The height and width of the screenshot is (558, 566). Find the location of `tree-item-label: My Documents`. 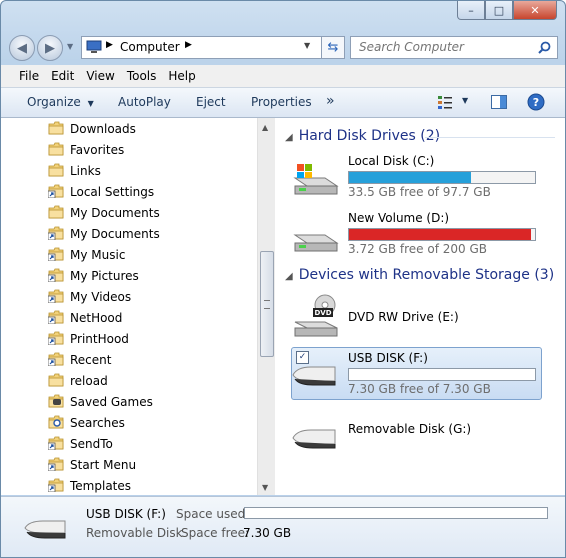

tree-item-label: My Documents is located at coordinates (115, 213).